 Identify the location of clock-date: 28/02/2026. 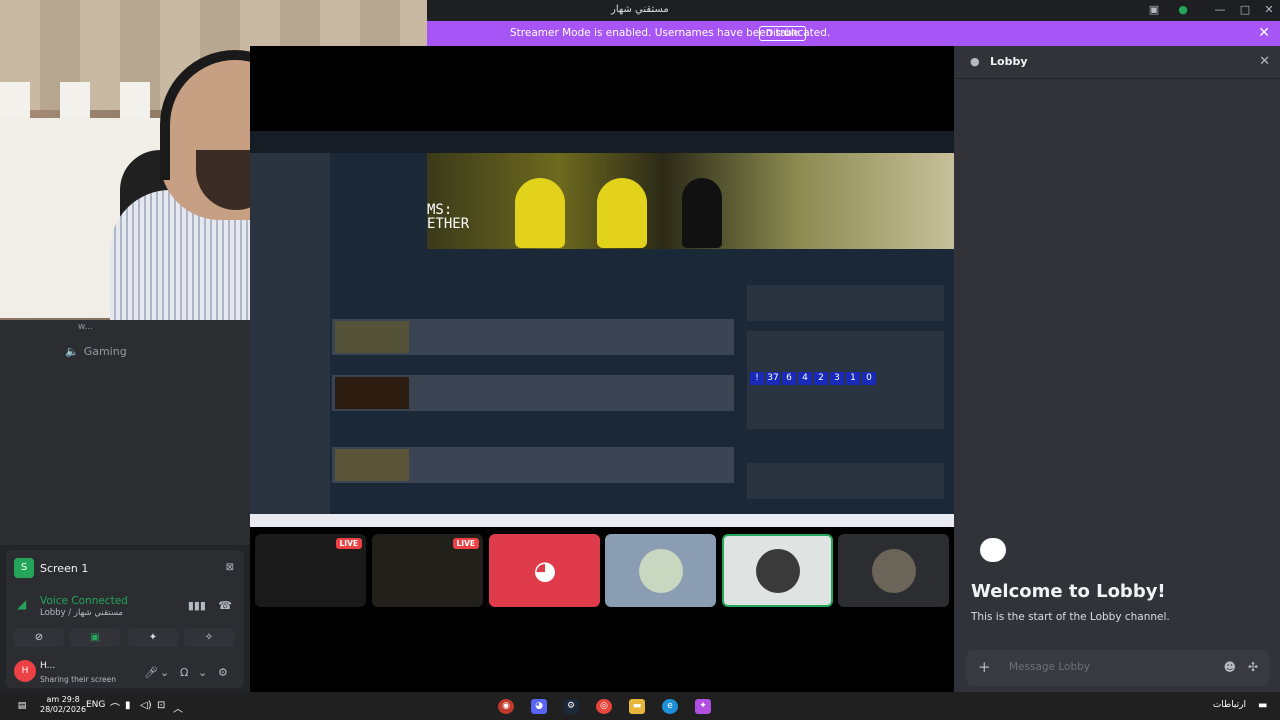
(63, 709).